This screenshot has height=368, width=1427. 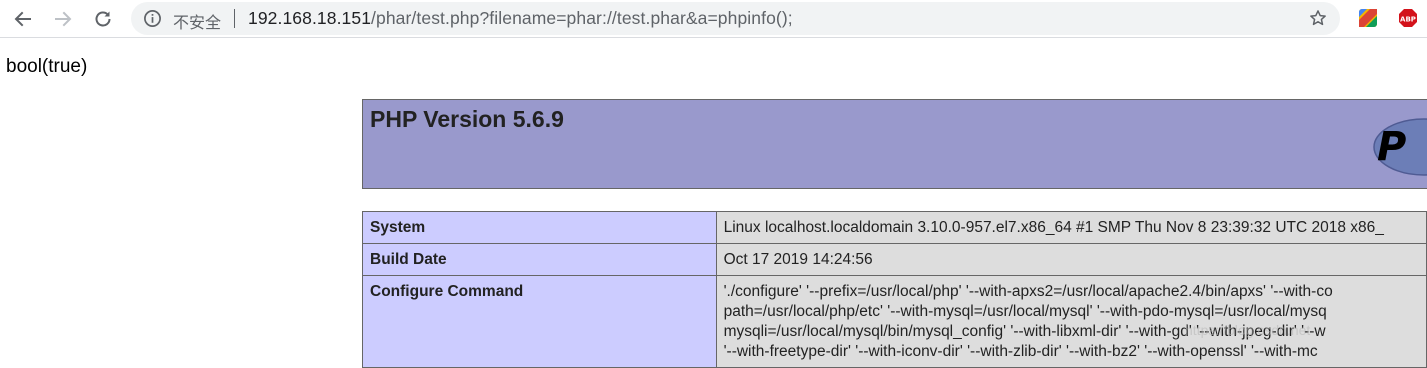 What do you see at coordinates (310, 18) in the screenshot?
I see `url-host: 192.168.18.151` at bounding box center [310, 18].